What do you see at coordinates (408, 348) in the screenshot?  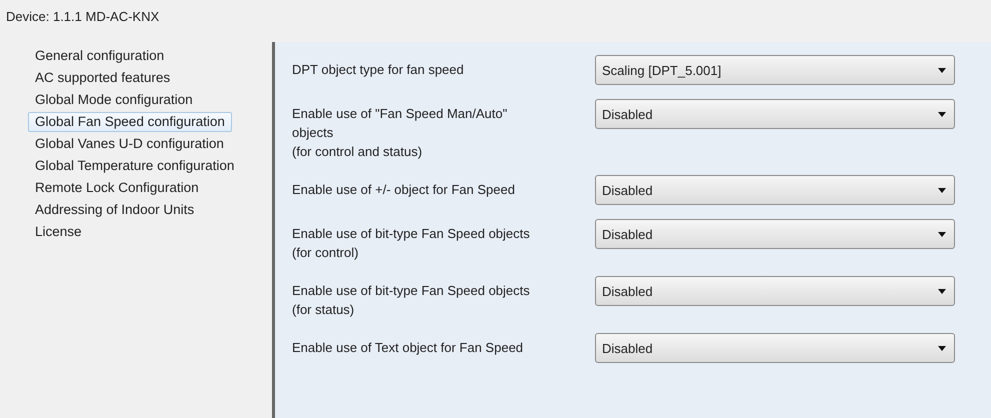 I see `parameter-label: Enable use of Text object for Fan Speed` at bounding box center [408, 348].